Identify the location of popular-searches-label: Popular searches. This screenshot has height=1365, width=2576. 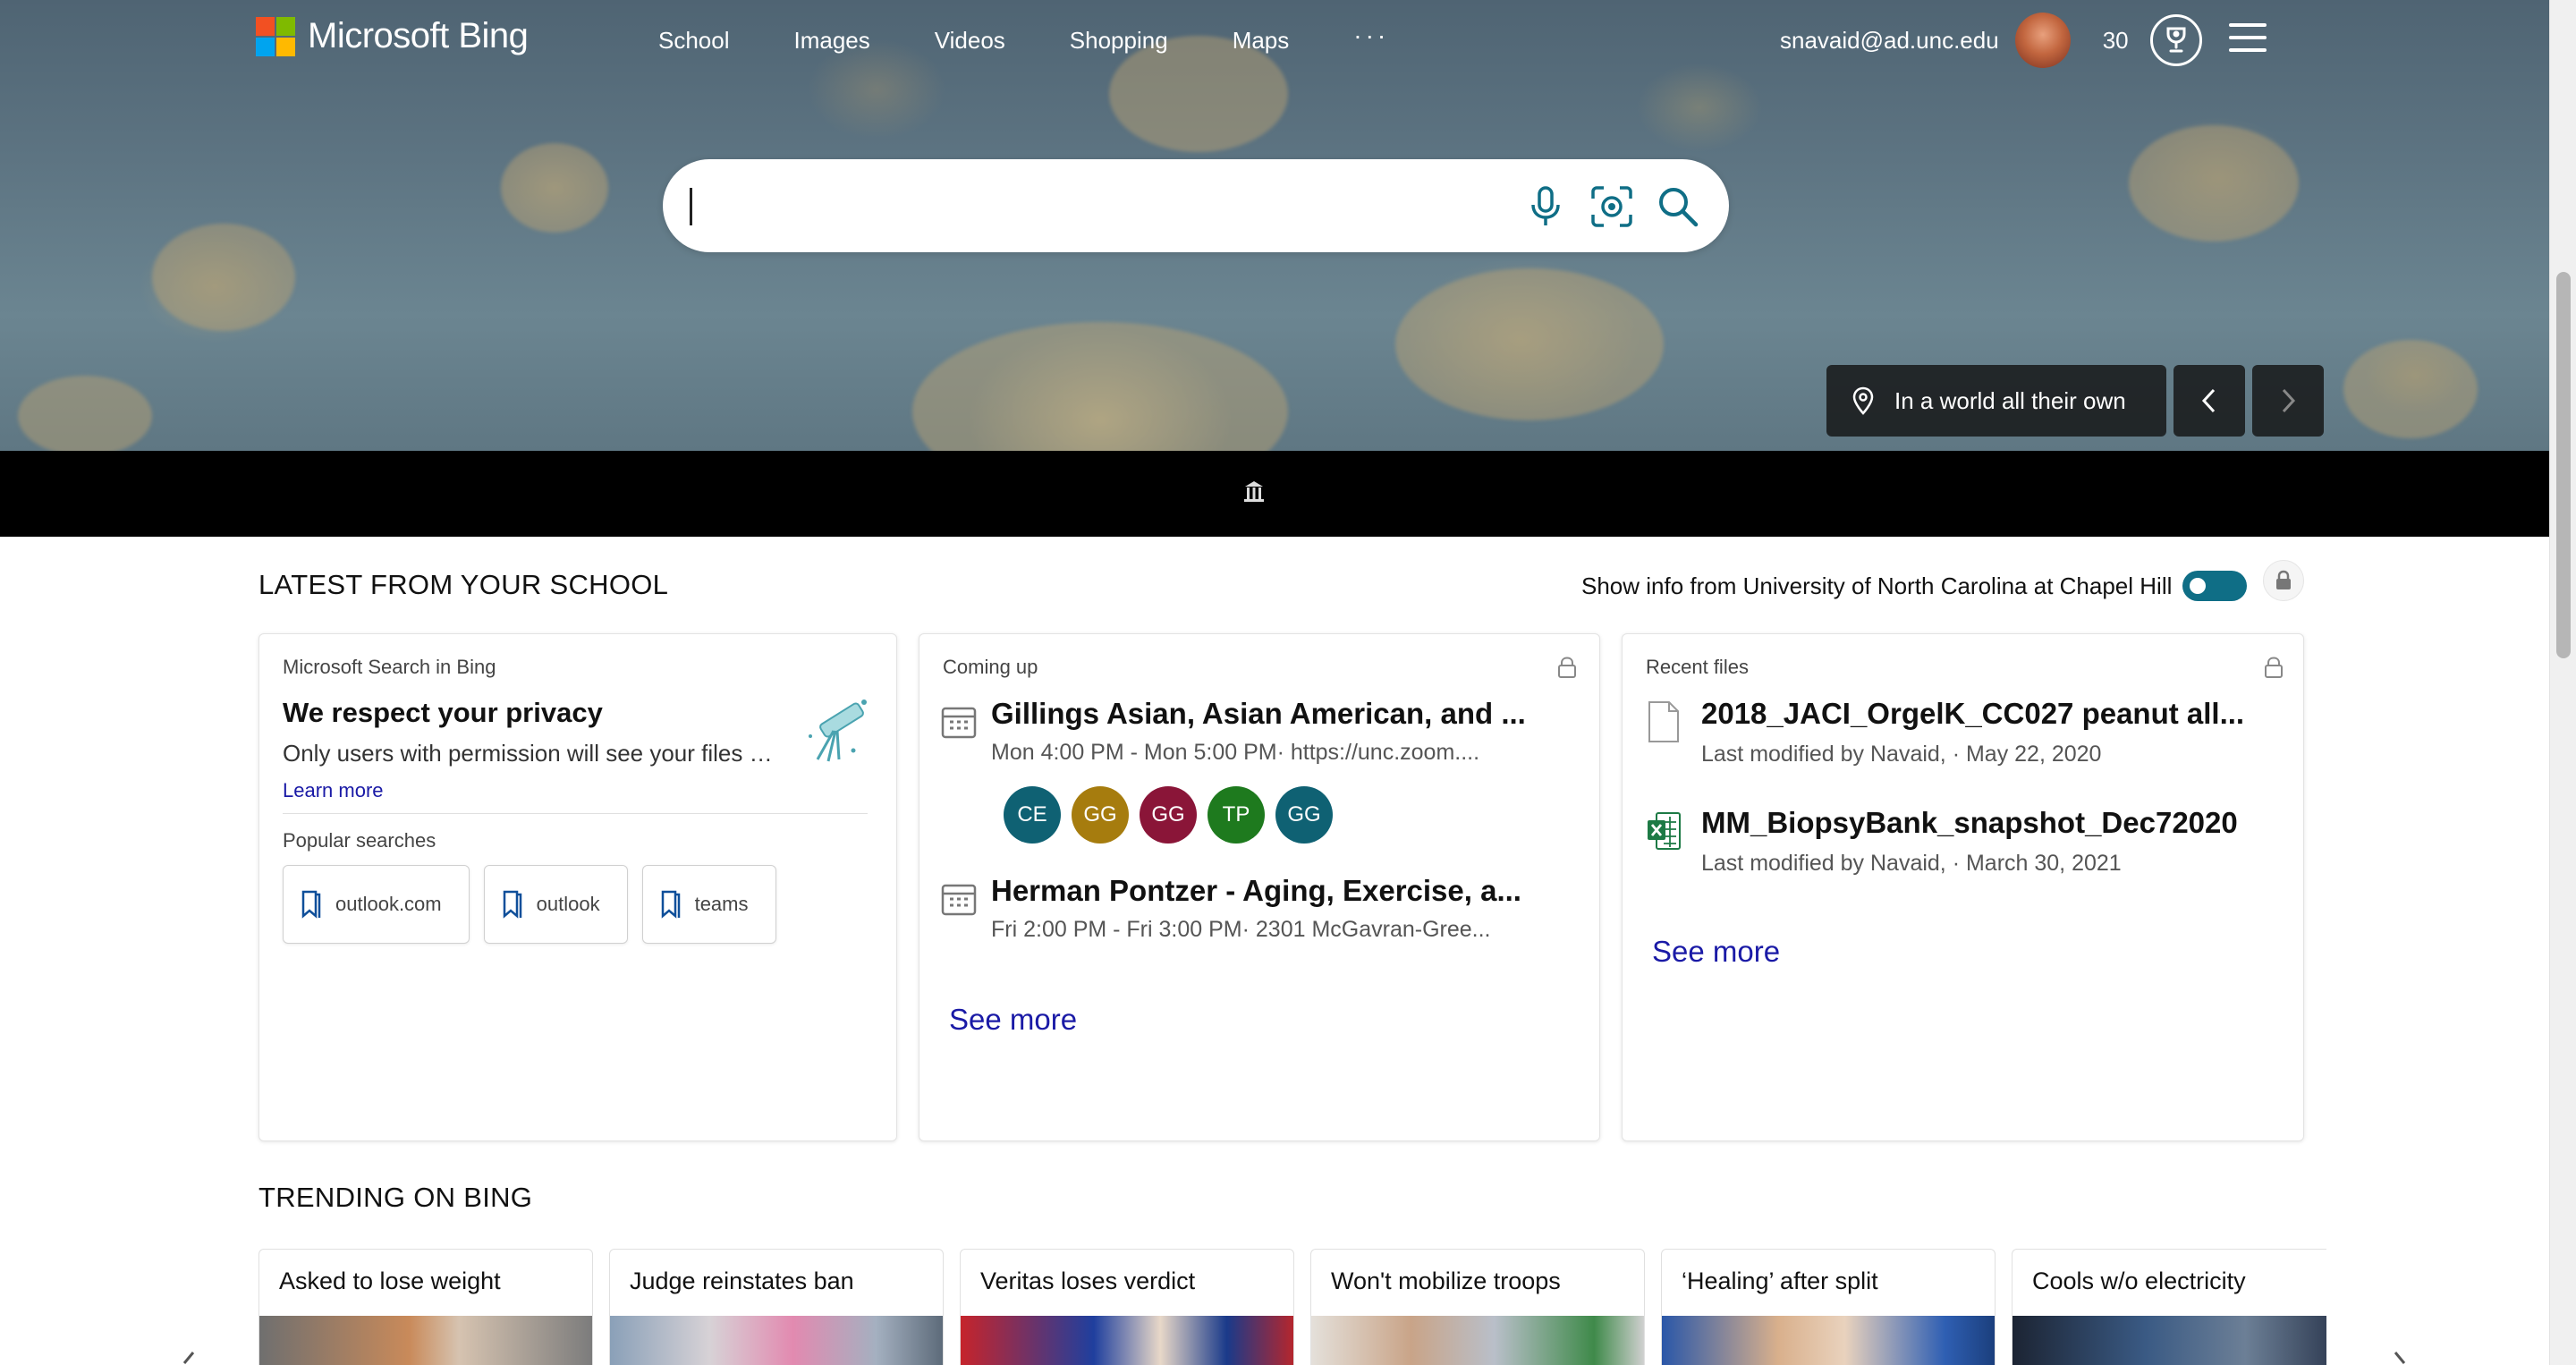
(359, 840).